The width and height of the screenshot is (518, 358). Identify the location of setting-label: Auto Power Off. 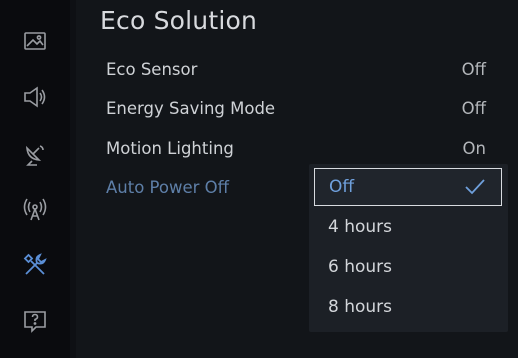
(168, 187).